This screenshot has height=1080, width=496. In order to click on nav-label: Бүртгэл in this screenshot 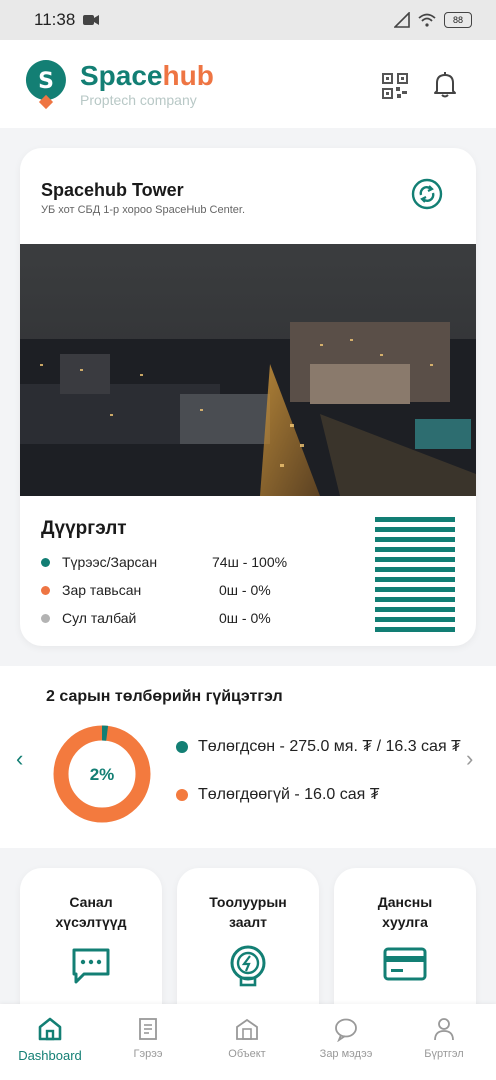, I will do `click(444, 1054)`.